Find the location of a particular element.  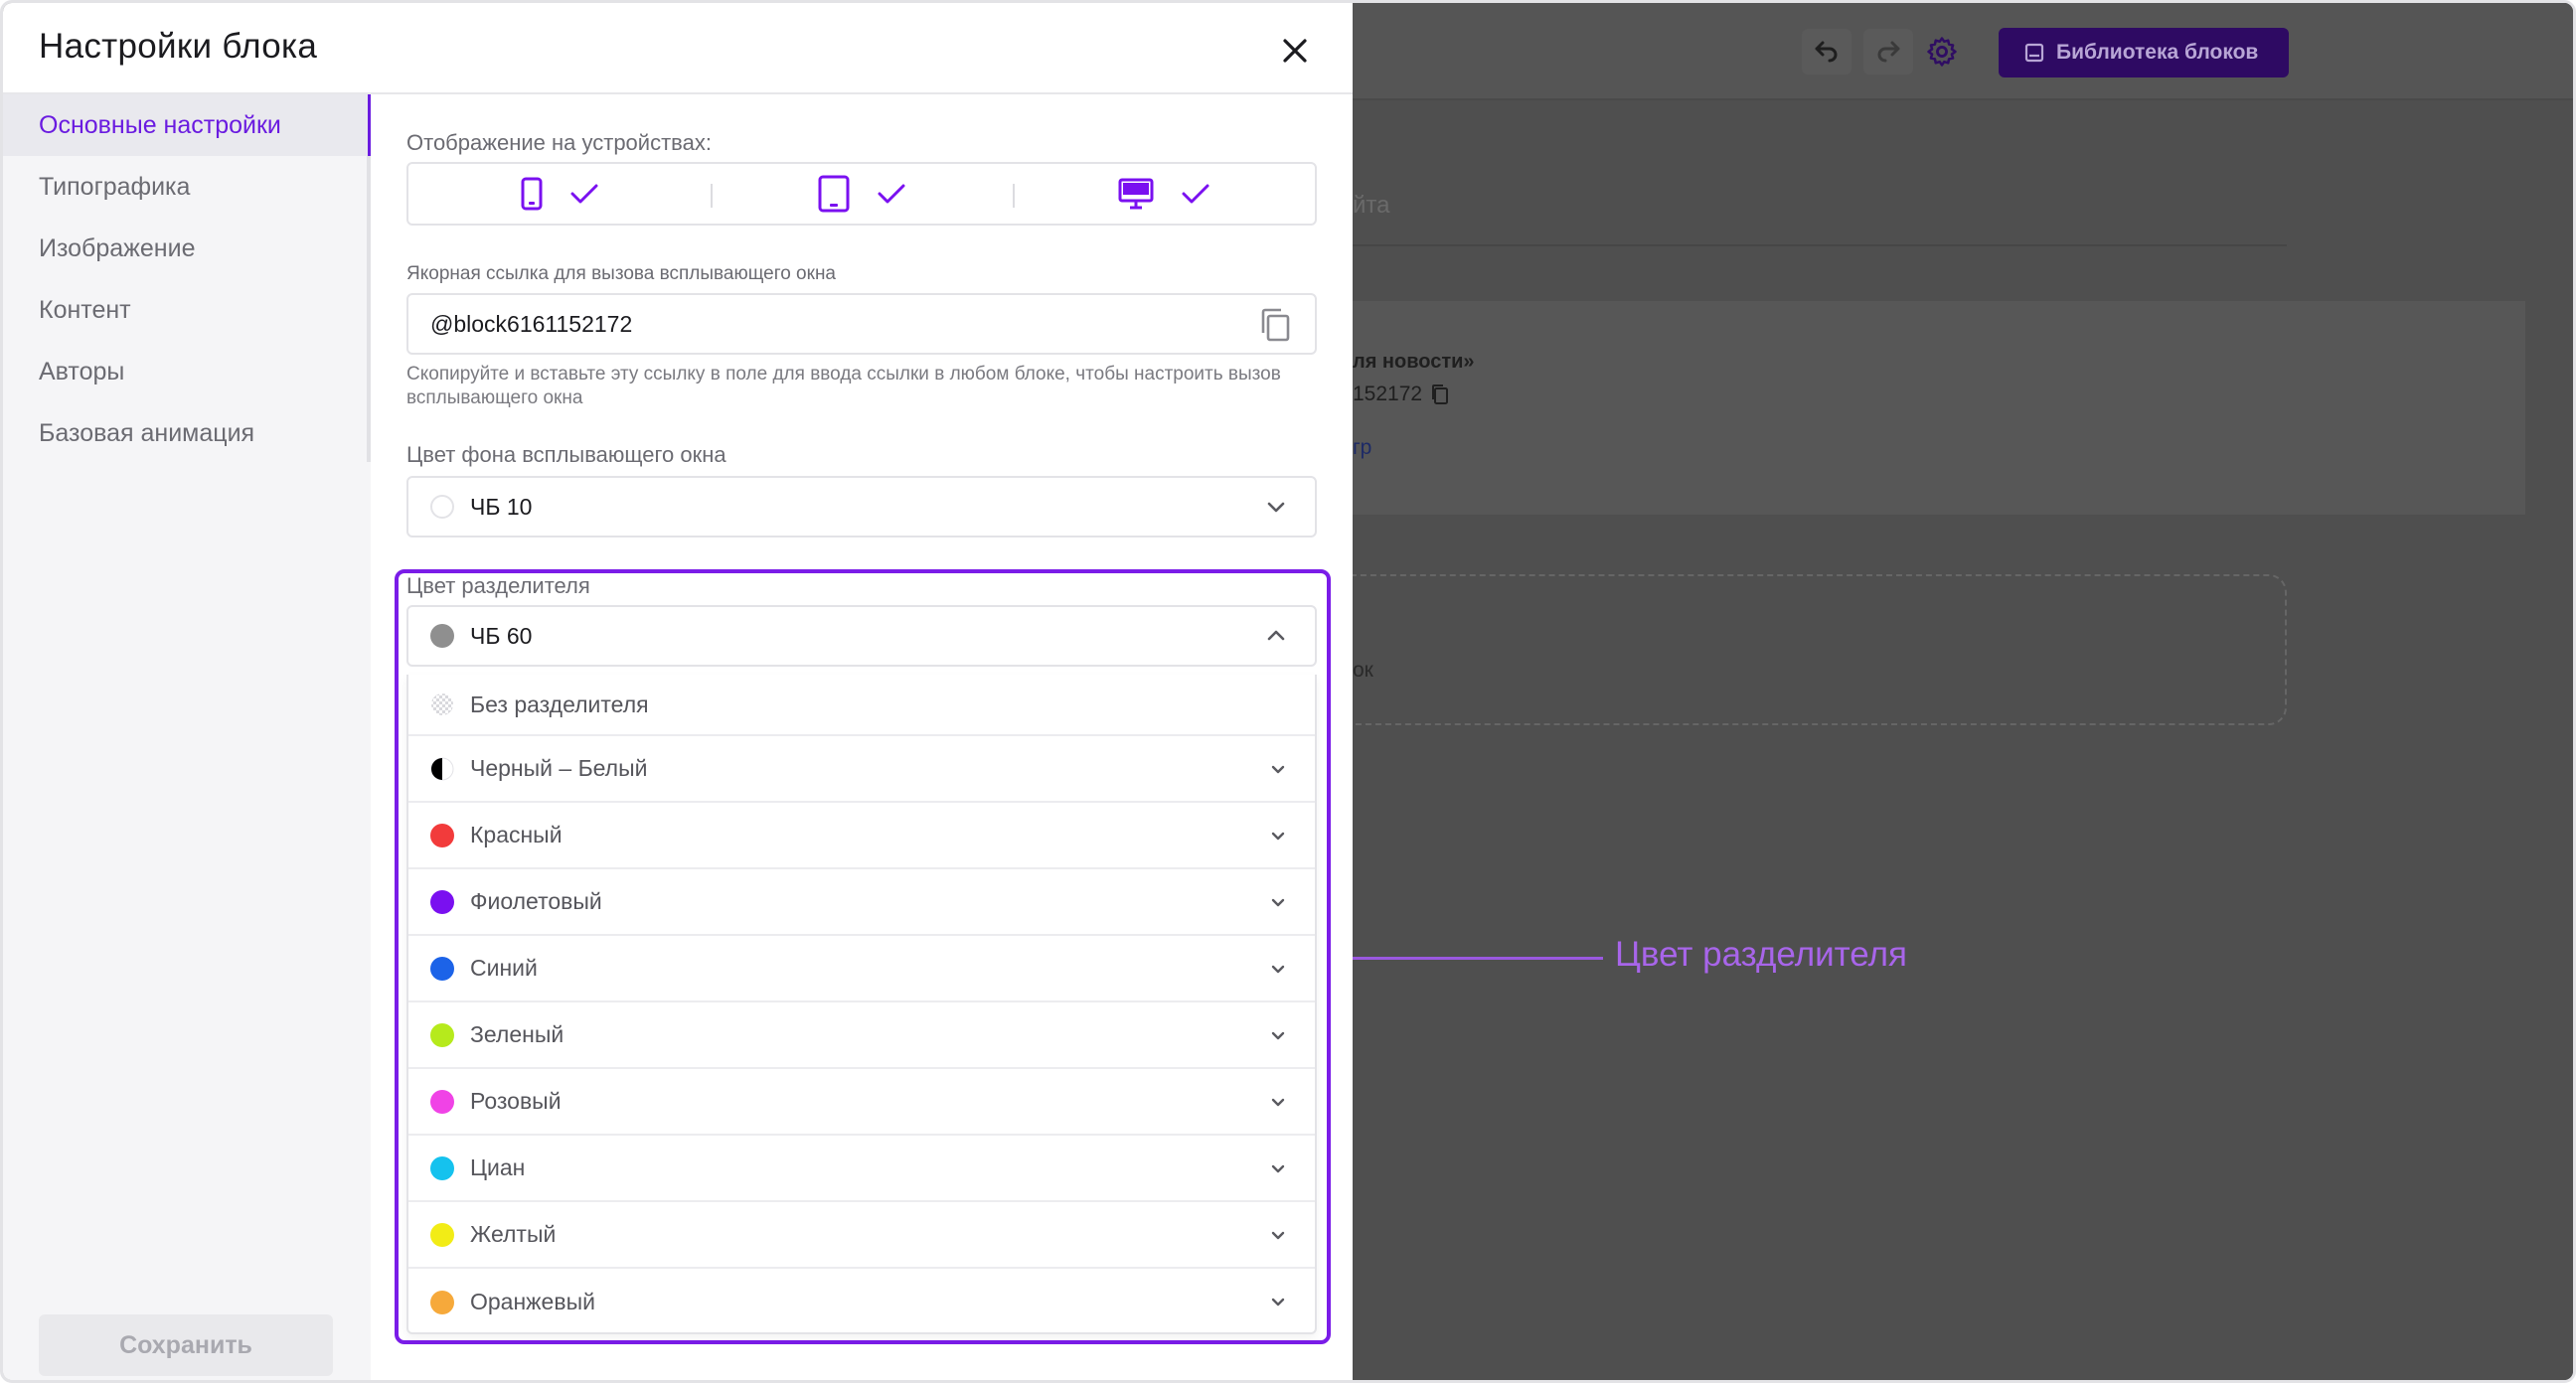

copy-link-button is located at coordinates (1276, 328).